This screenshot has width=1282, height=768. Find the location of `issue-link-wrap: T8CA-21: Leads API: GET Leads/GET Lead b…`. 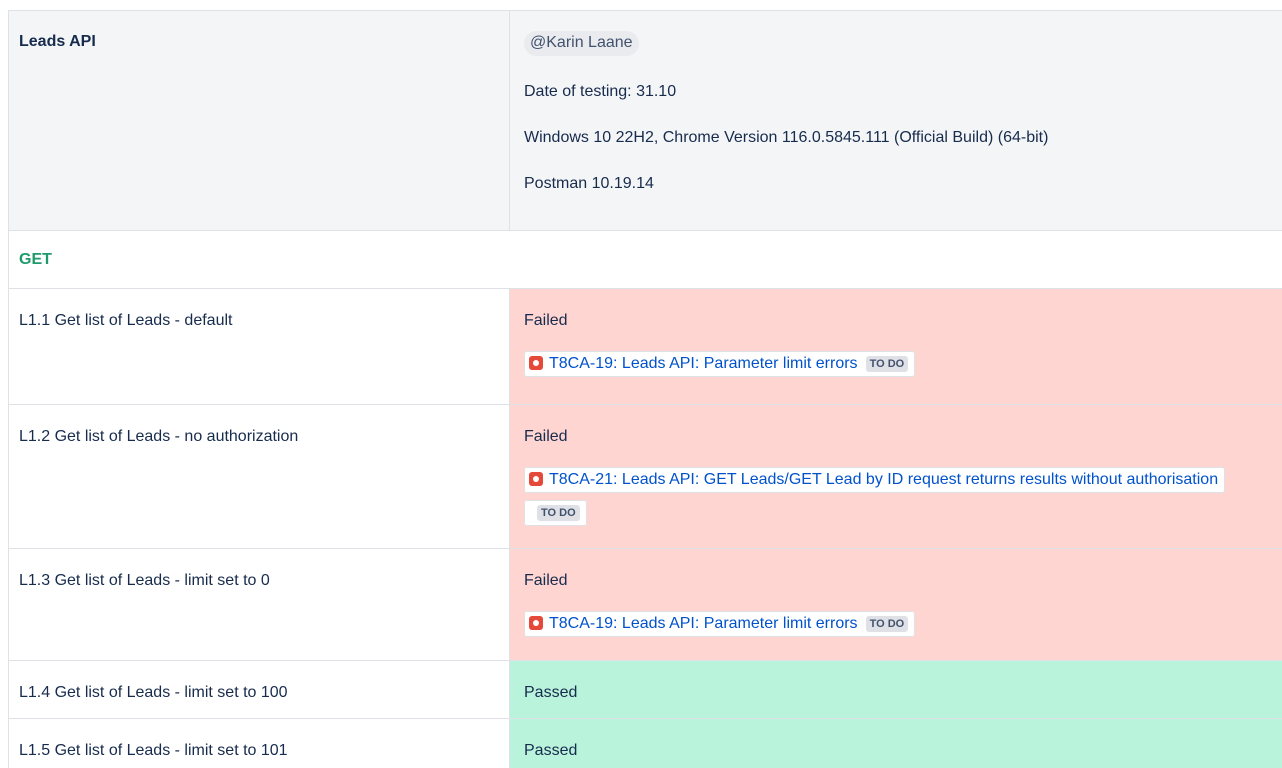

issue-link-wrap: T8CA-21: Leads API: GET Leads/GET Lead b… is located at coordinates (896, 496).